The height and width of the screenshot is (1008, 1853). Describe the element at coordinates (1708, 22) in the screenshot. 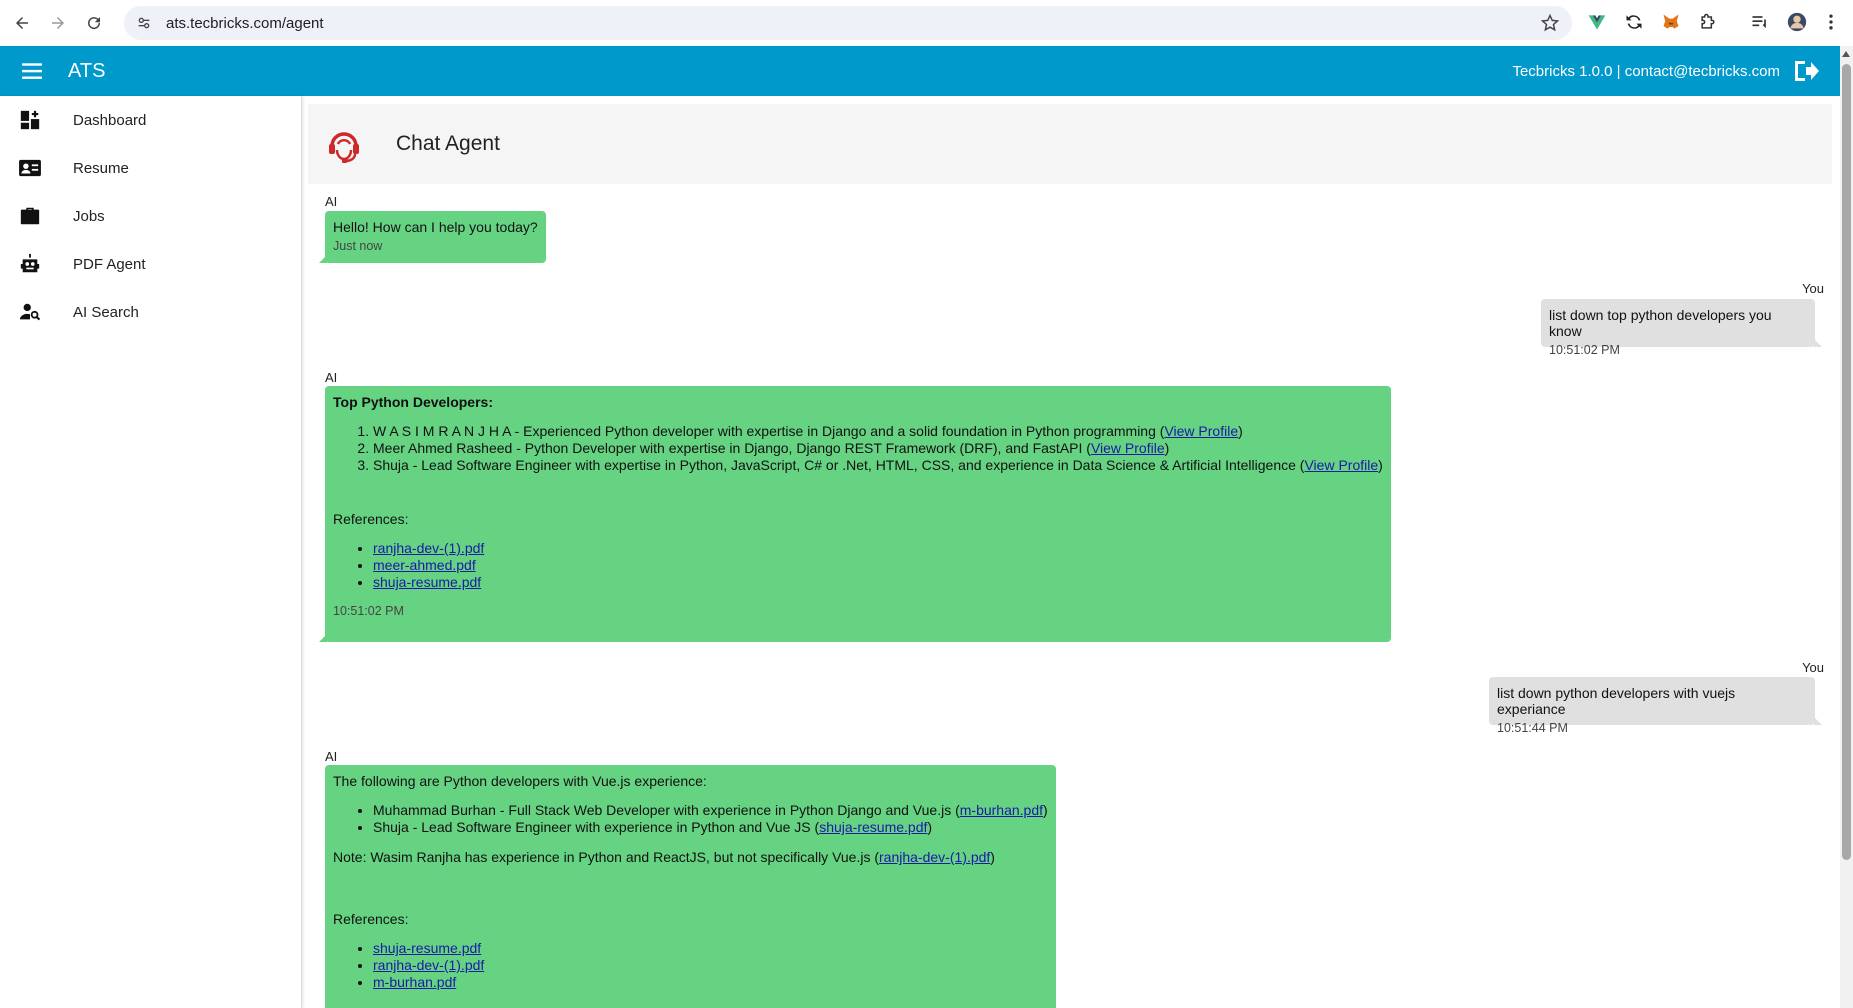

I see `extensions-puzzle-icon` at that location.